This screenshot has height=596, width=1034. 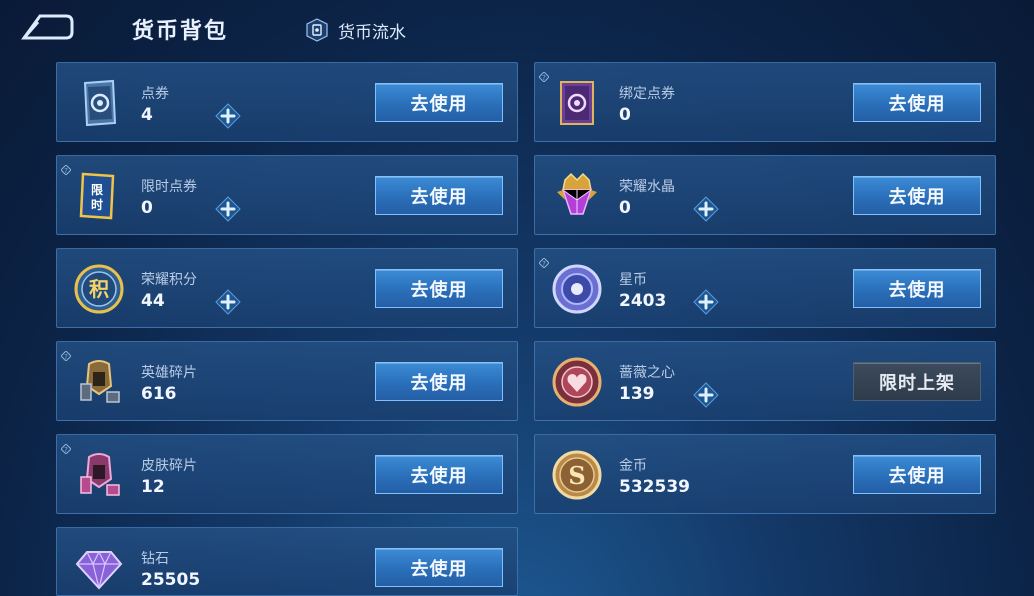 What do you see at coordinates (372, 32) in the screenshot?
I see `currency-flow-label: 货币流水` at bounding box center [372, 32].